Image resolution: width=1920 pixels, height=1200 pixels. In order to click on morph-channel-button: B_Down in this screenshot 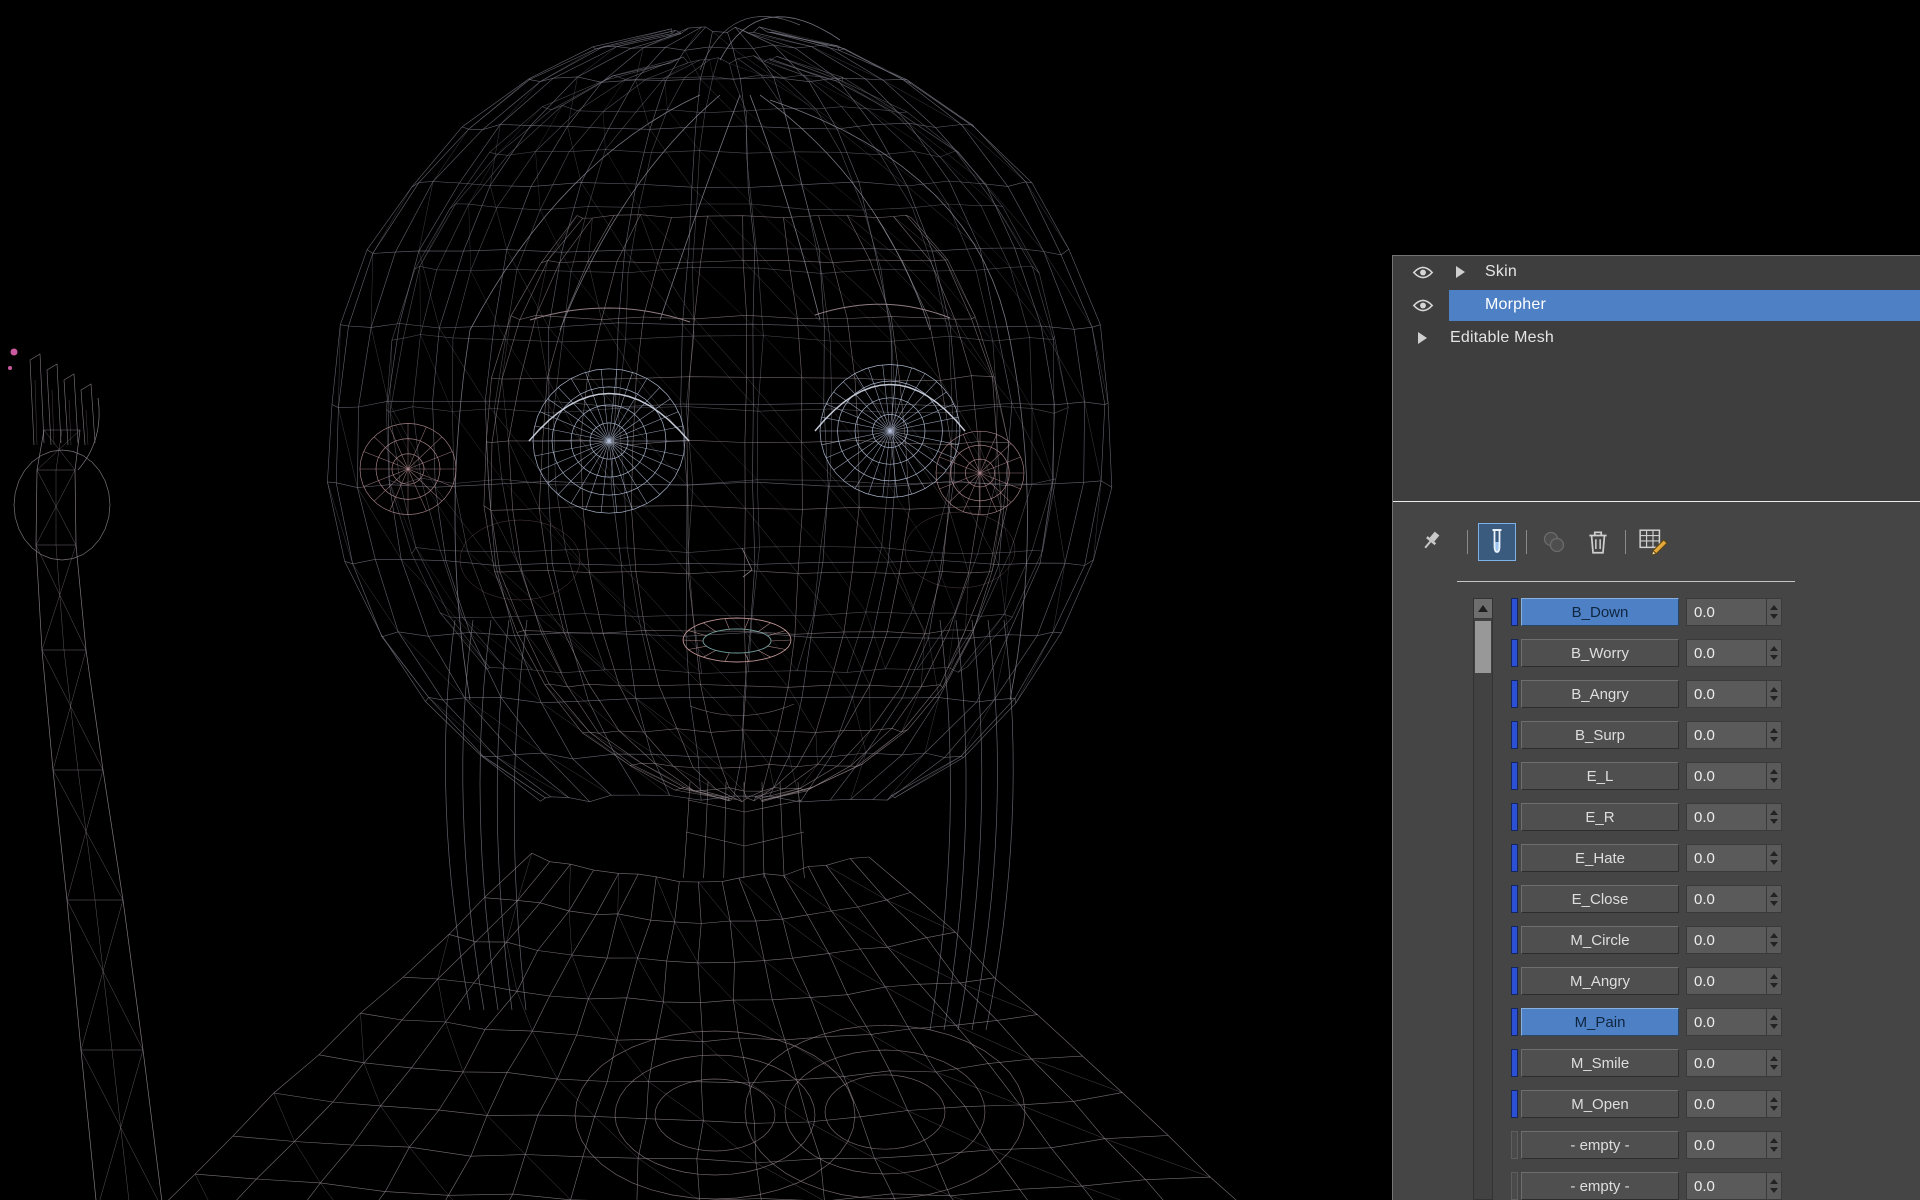, I will do `click(1600, 612)`.